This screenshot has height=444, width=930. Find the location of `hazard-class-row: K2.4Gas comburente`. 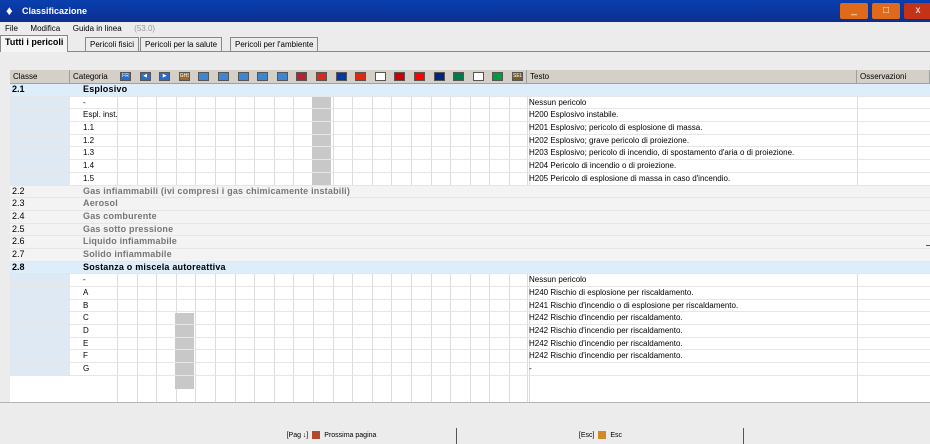

hazard-class-row: K2.4Gas comburente is located at coordinates (470, 217).